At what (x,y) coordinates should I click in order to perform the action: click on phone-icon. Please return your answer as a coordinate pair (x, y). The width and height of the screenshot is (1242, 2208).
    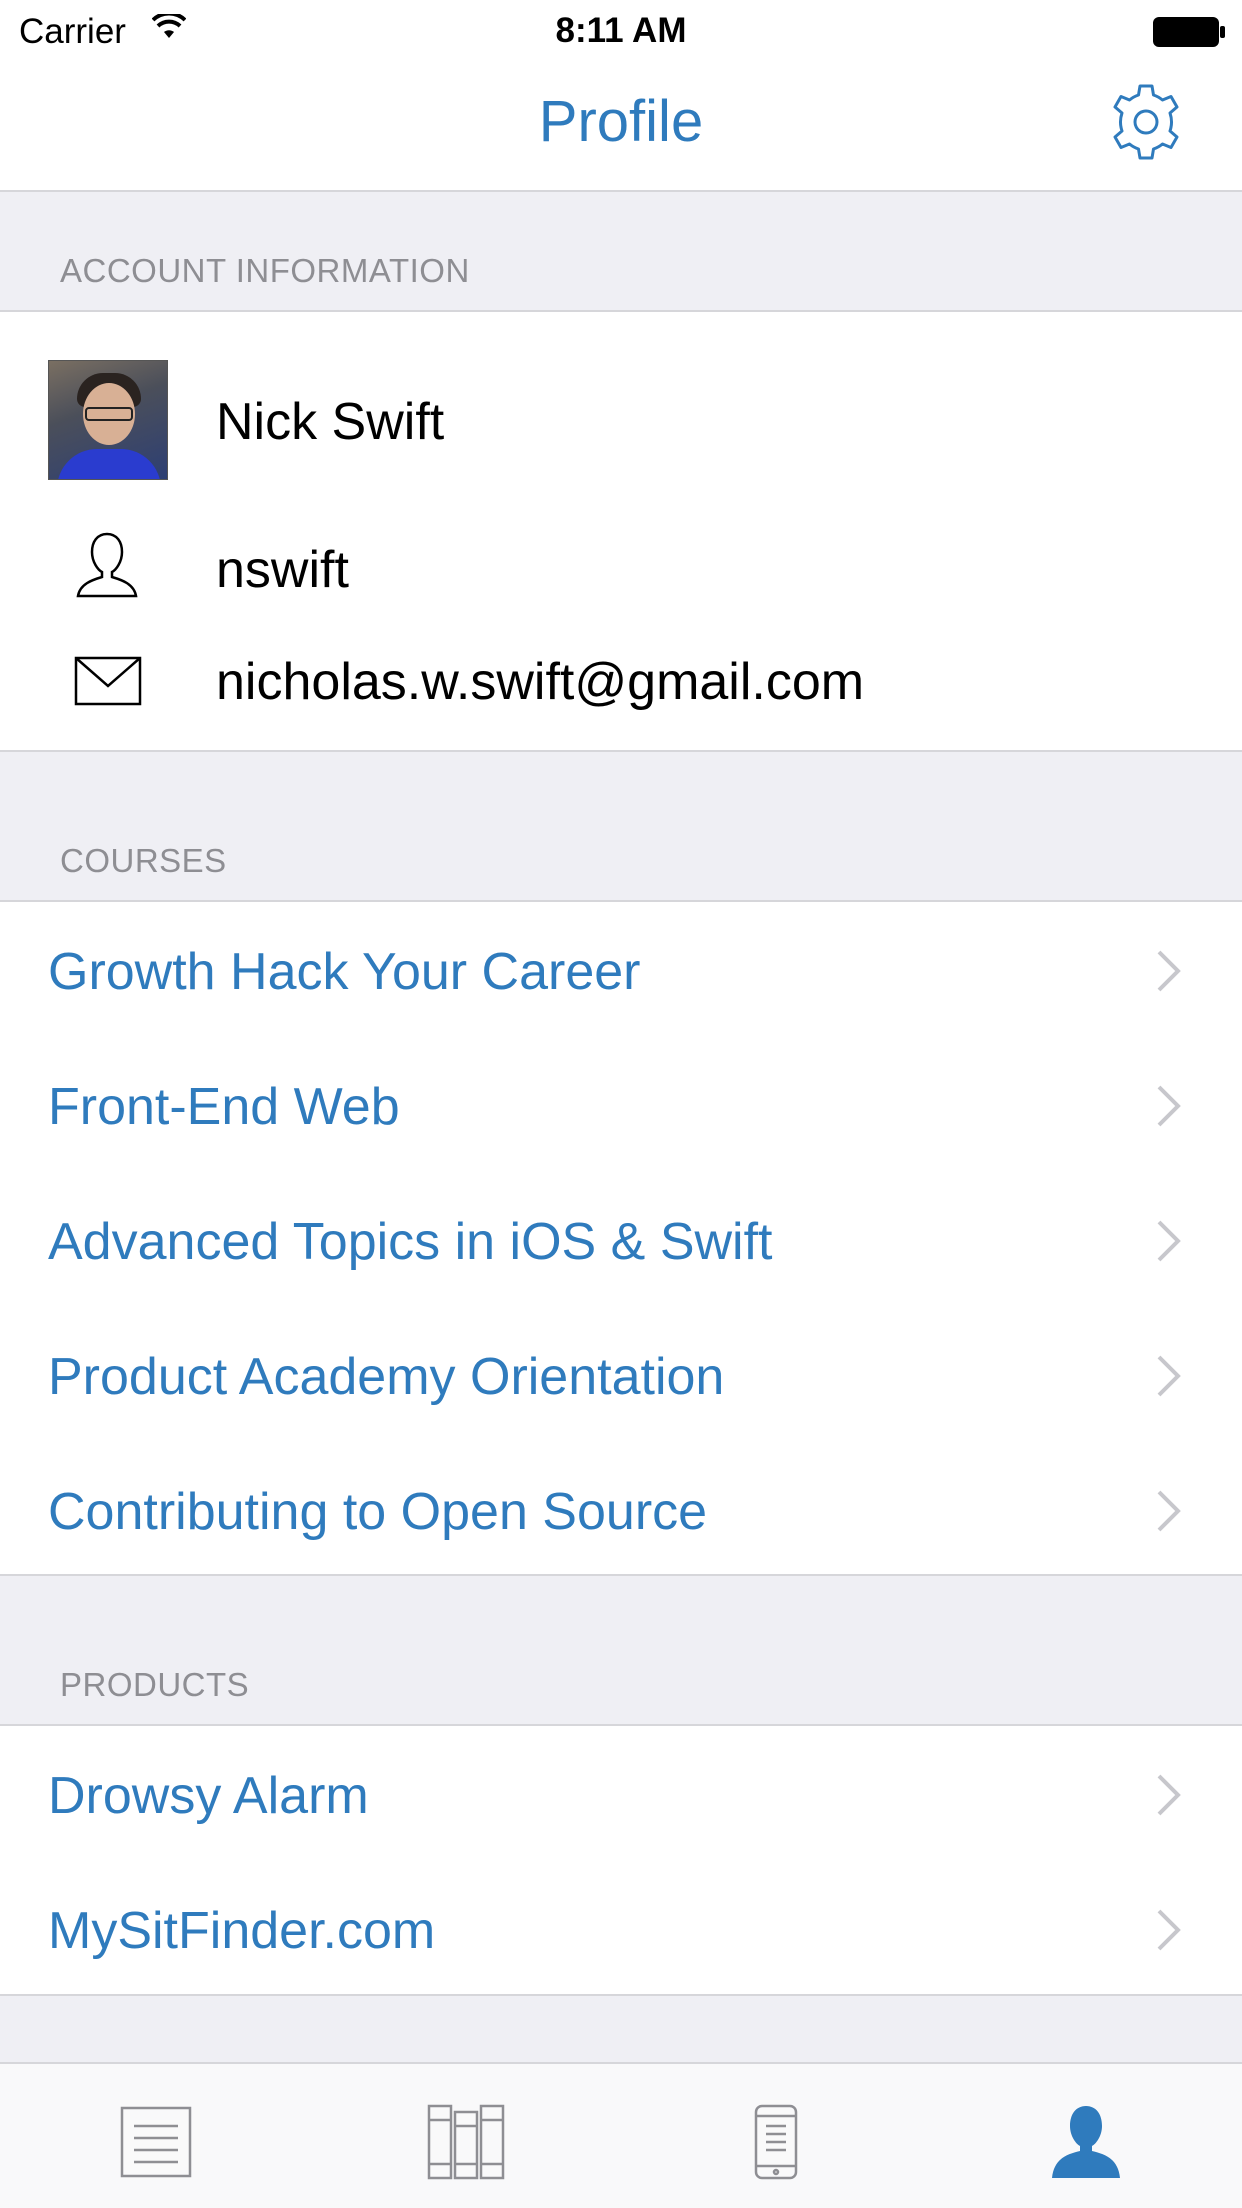
    Looking at the image, I should click on (776, 2142).